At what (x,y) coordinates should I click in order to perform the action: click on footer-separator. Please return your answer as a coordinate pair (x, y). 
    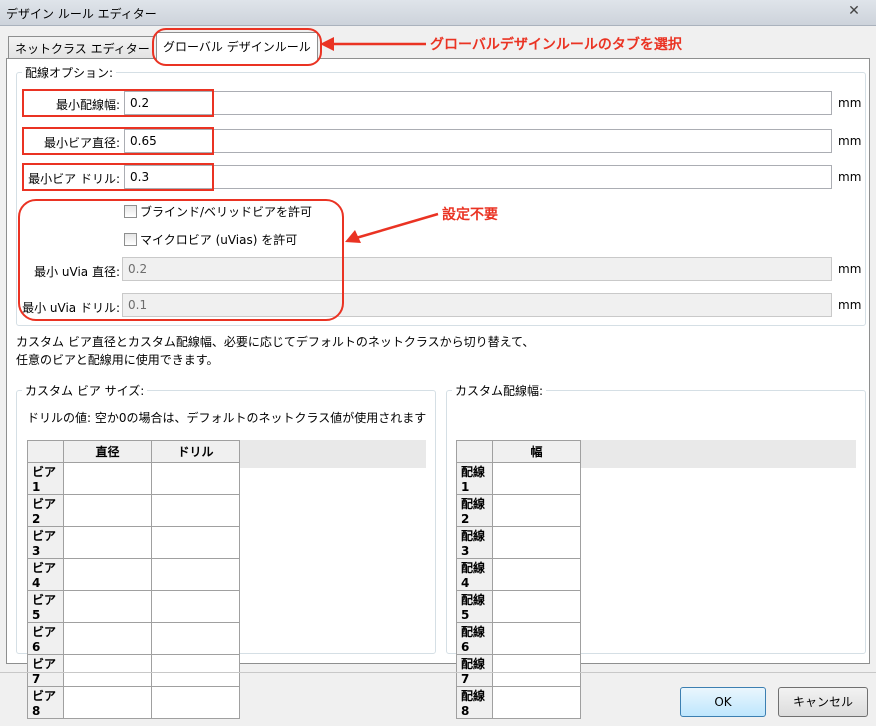
    Looking at the image, I should click on (438, 672).